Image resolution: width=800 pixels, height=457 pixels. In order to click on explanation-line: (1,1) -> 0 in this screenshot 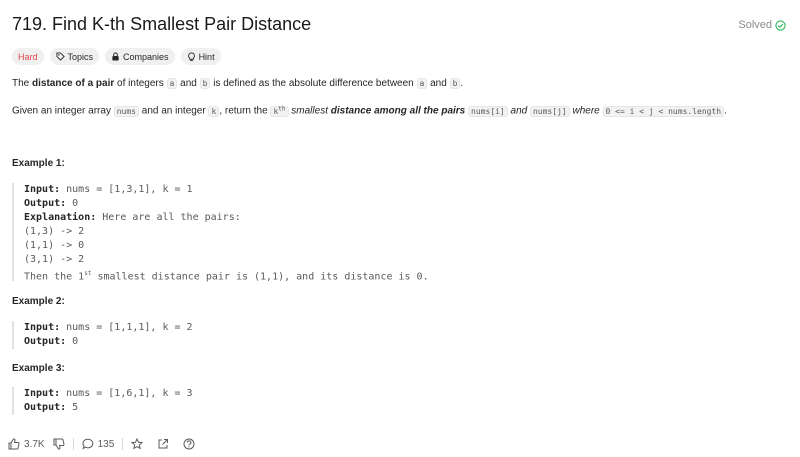, I will do `click(54, 245)`.